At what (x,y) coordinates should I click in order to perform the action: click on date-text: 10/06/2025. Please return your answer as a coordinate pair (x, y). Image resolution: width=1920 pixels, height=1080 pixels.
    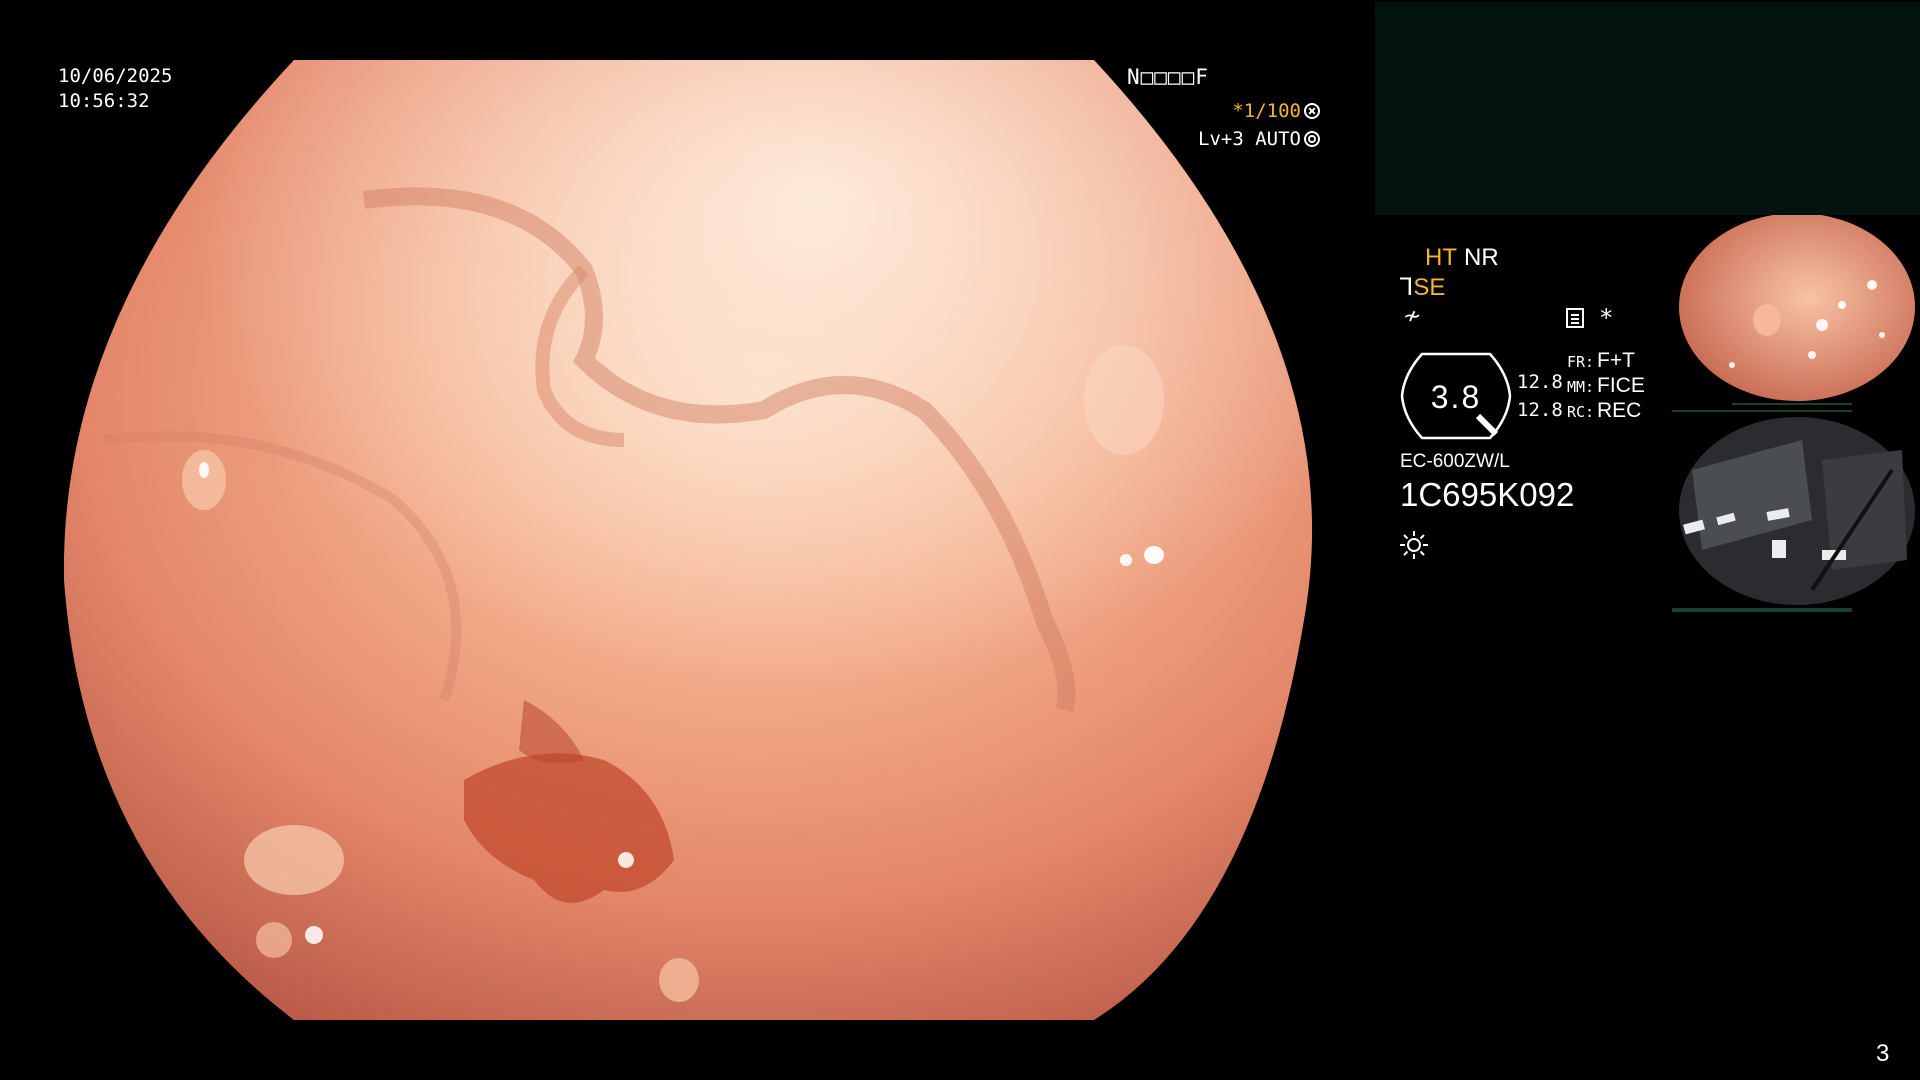
    Looking at the image, I should click on (115, 76).